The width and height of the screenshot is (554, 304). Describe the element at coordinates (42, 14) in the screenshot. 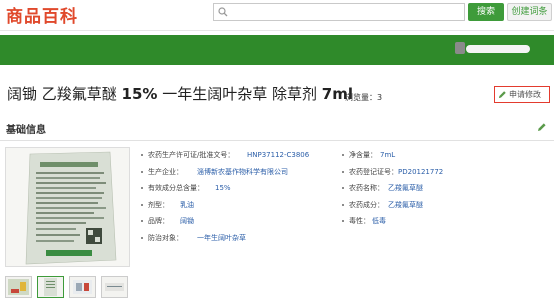

I see `site-logo: 商品百科` at that location.